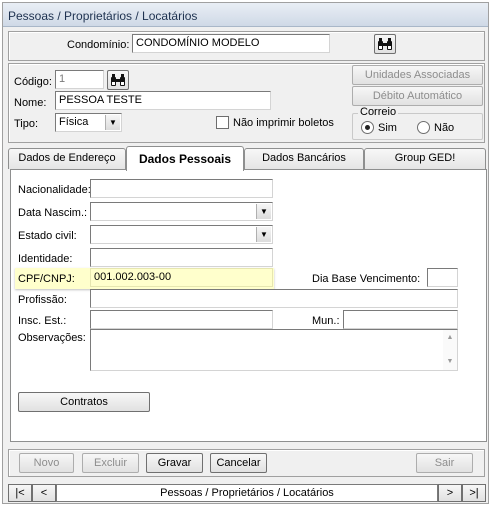  What do you see at coordinates (181, 277) in the screenshot?
I see `cpf-field: 001.002.003-00` at bounding box center [181, 277].